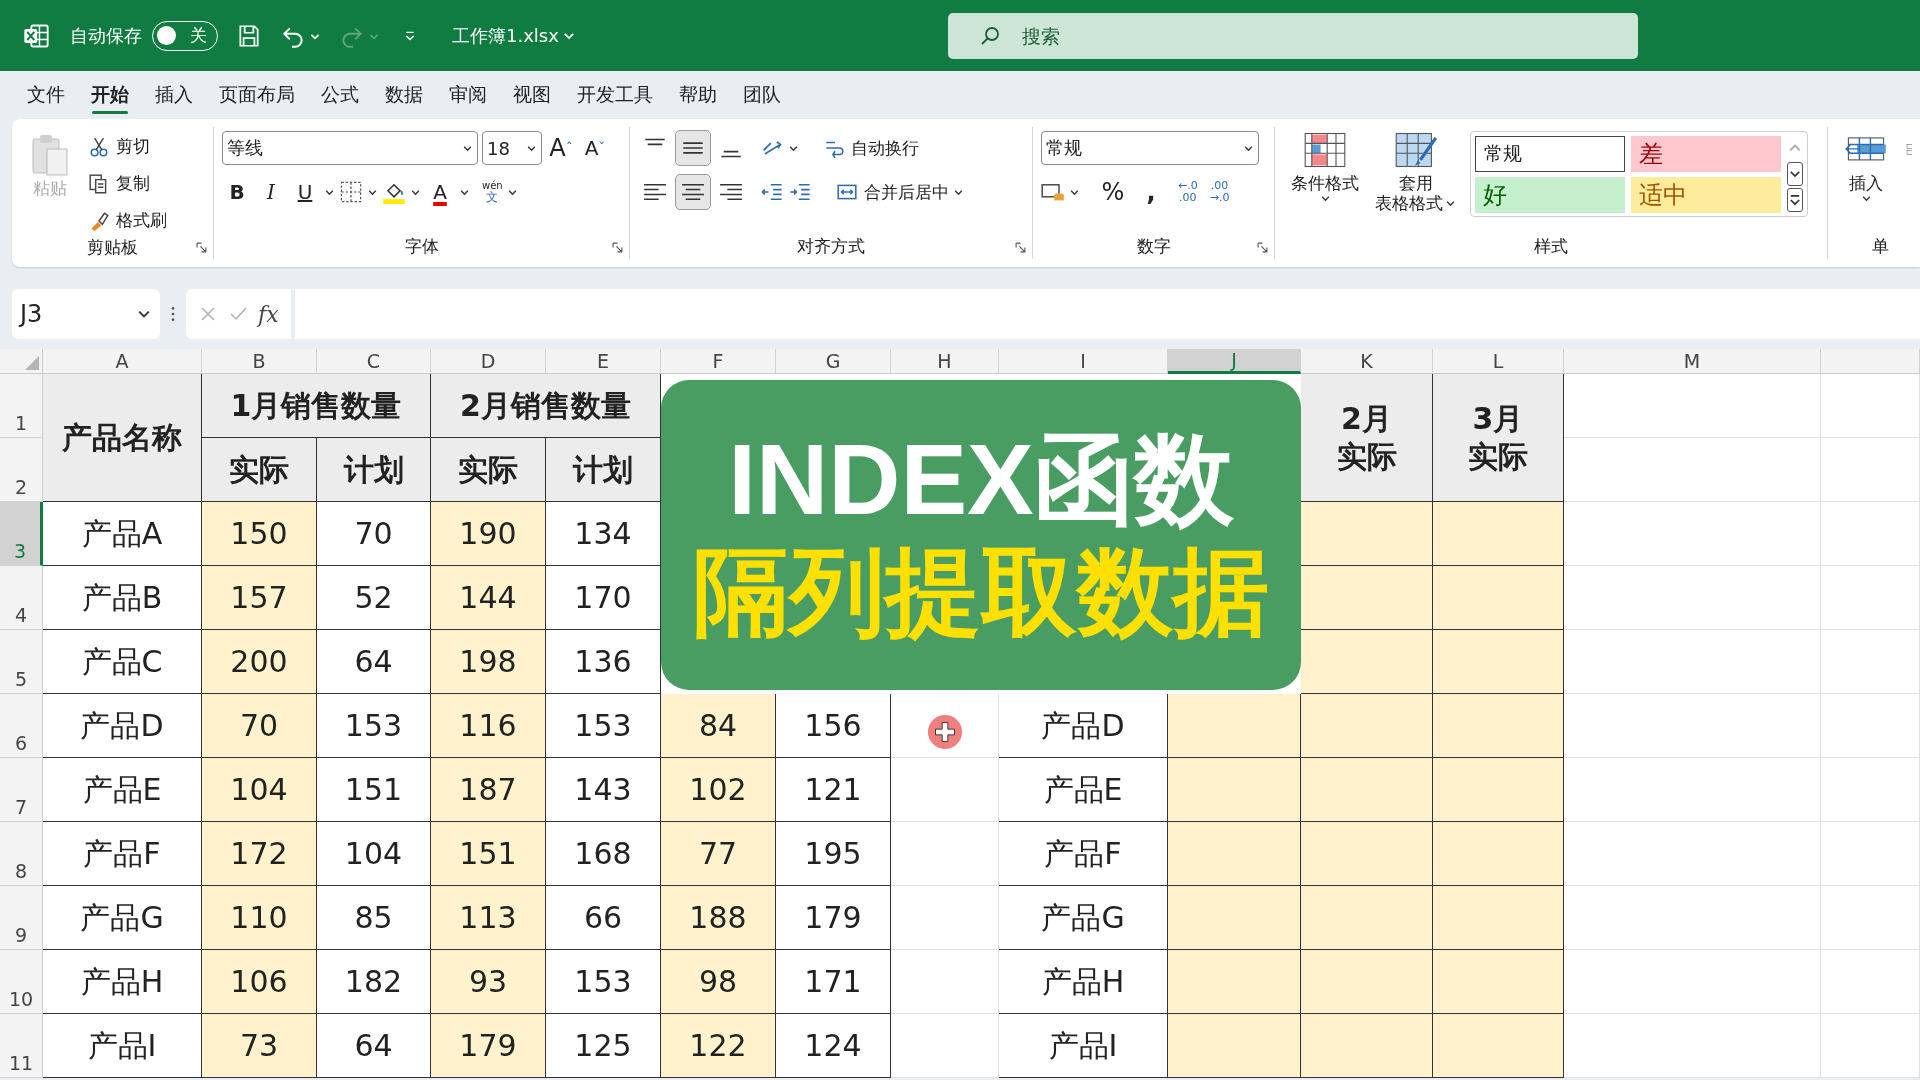 This screenshot has height=1080, width=1920. Describe the element at coordinates (833, 726) in the screenshot. I see `table-cell: 156` at that location.